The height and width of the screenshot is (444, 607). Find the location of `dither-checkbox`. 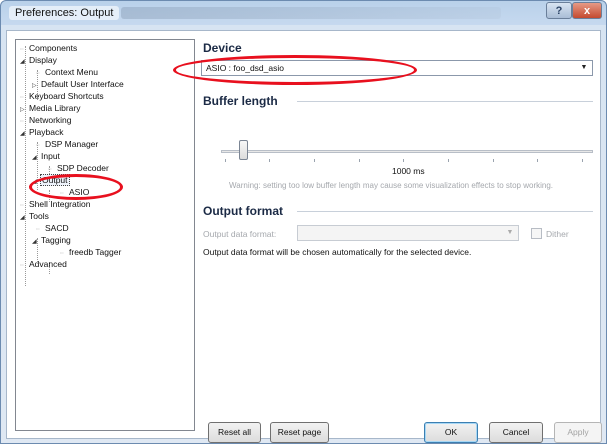

dither-checkbox is located at coordinates (536, 233).